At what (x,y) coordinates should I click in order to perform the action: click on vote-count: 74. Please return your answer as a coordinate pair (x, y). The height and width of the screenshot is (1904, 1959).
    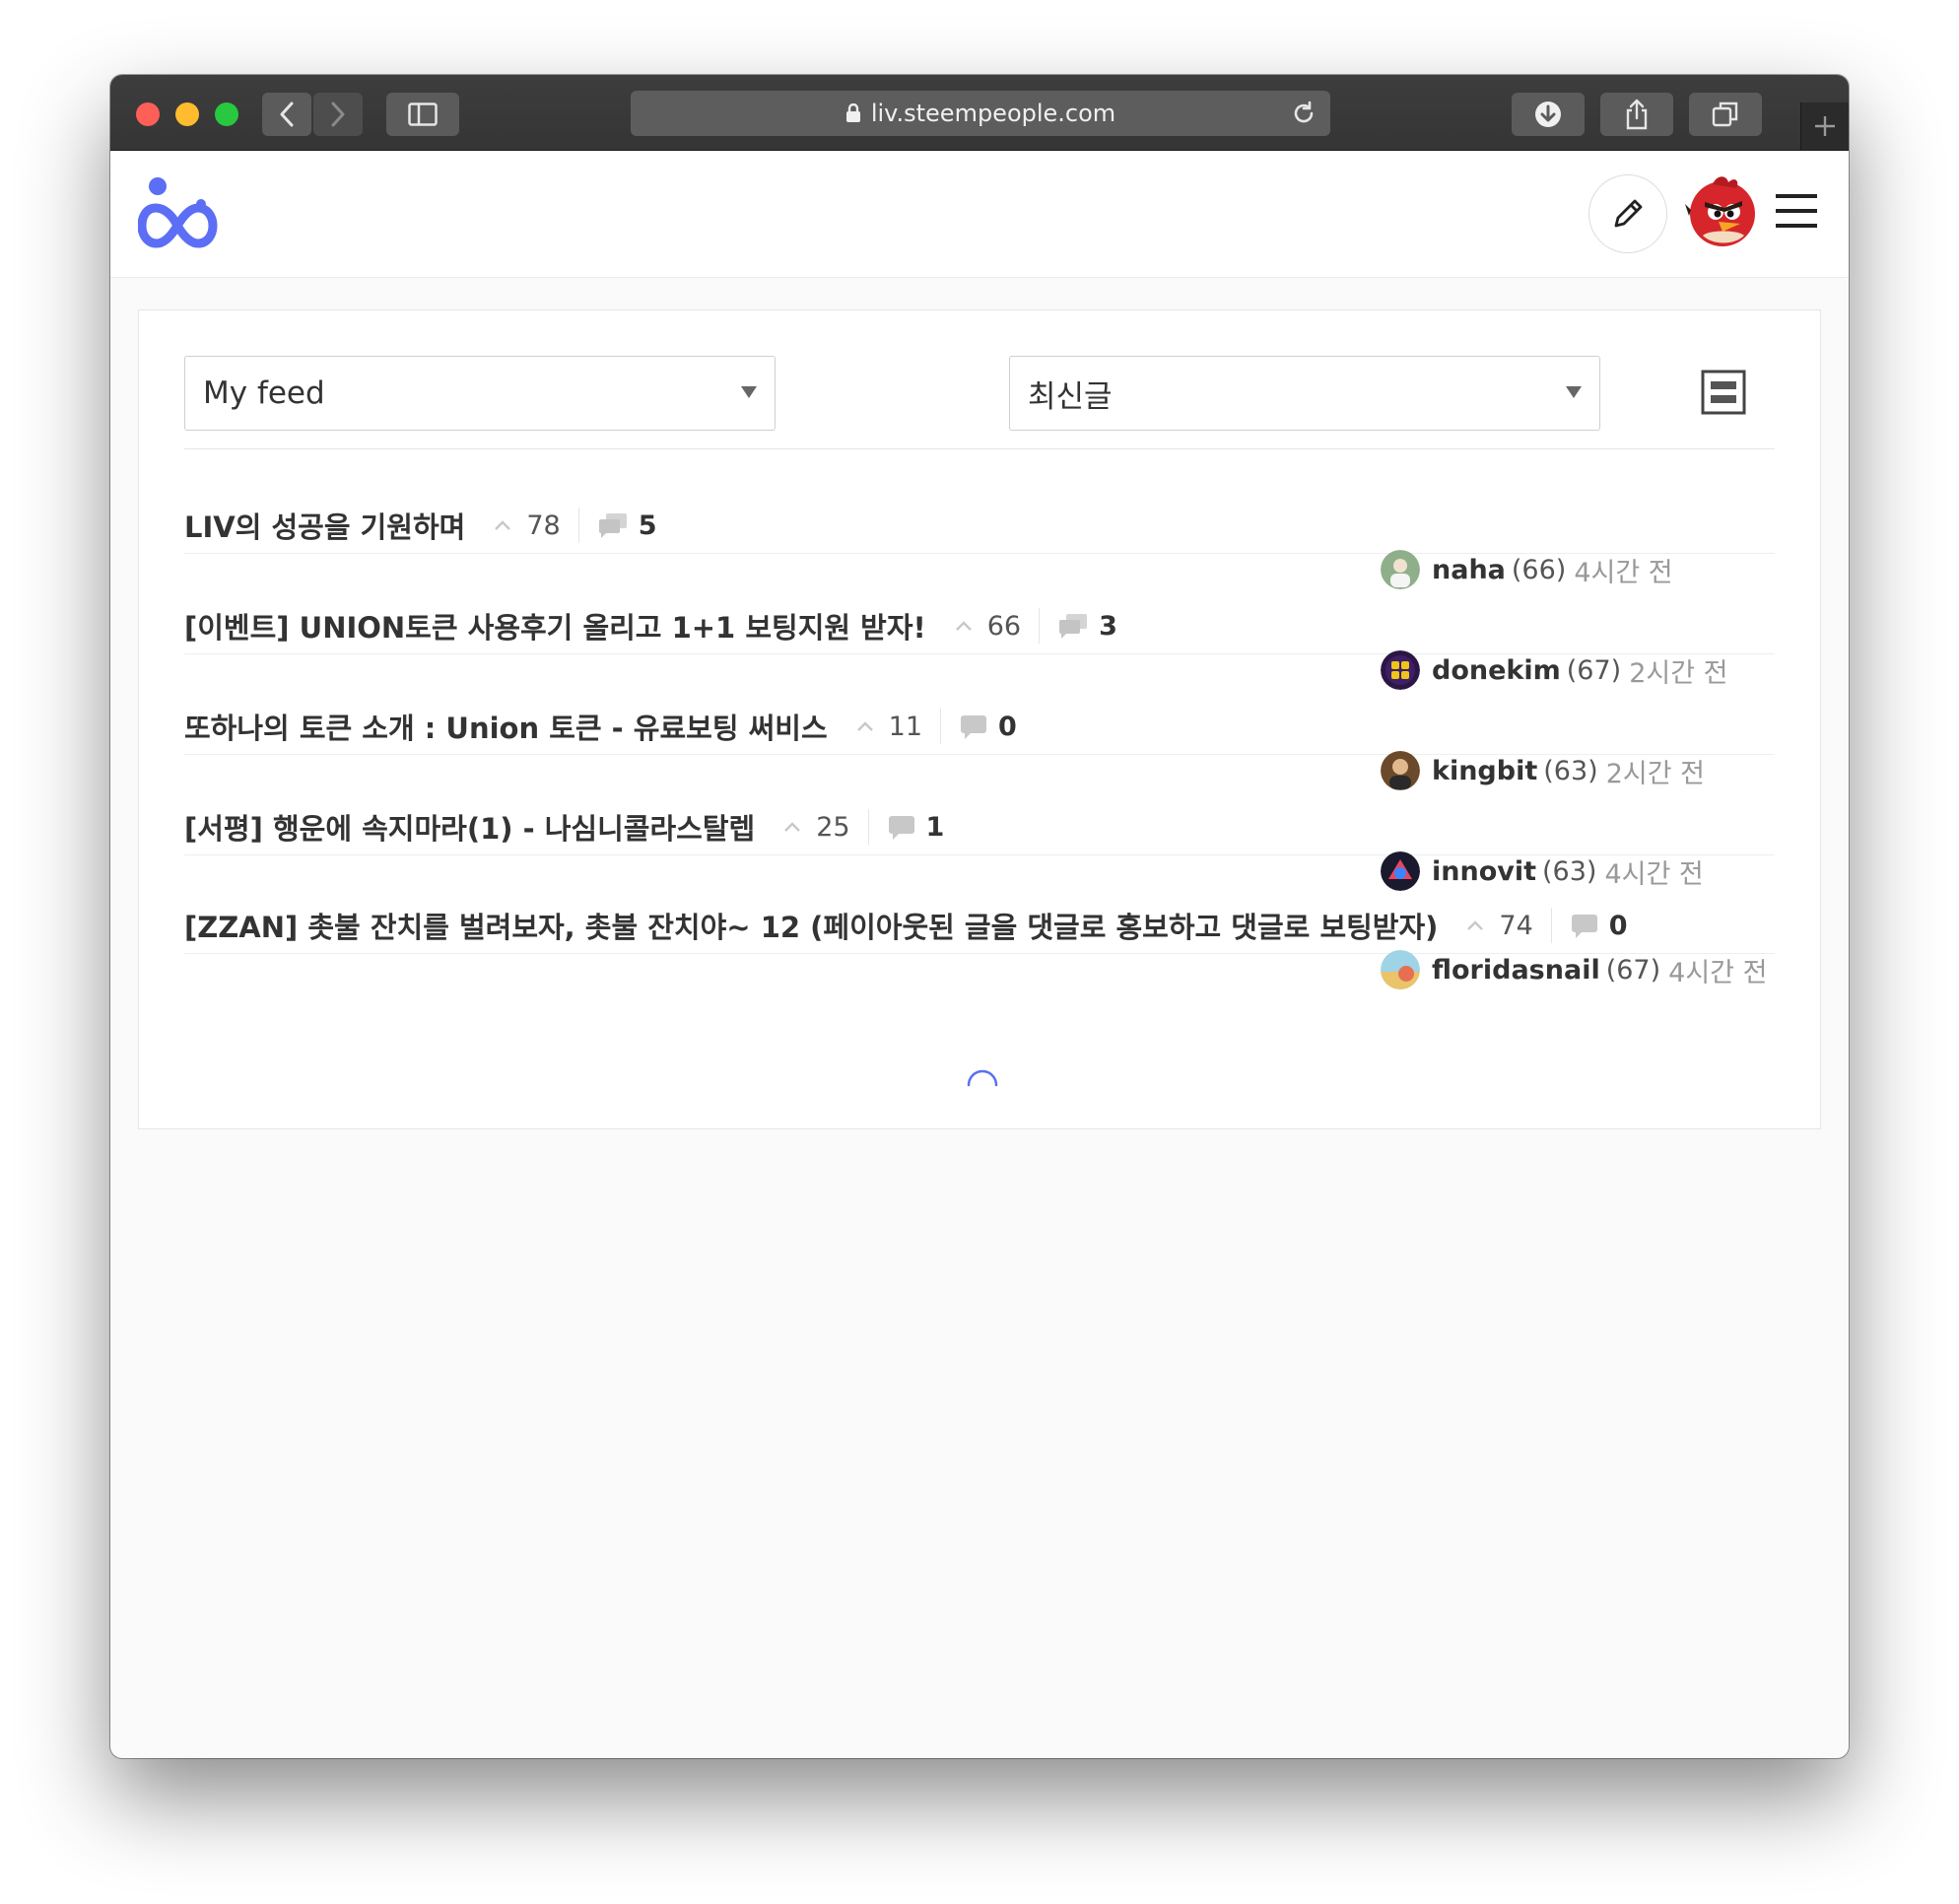
    Looking at the image, I should click on (1516, 925).